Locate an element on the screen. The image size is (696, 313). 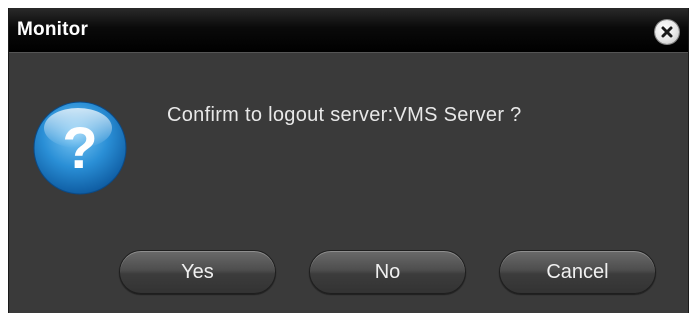
question-icon: ? is located at coordinates (80, 148).